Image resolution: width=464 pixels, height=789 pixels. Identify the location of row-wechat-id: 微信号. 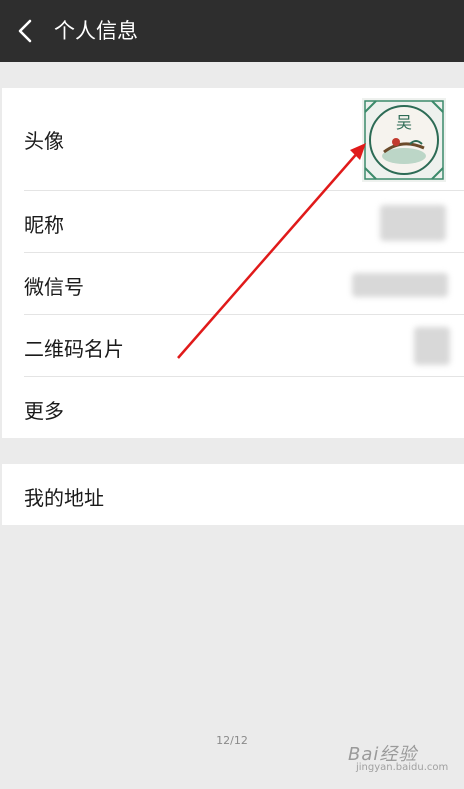
(233, 283).